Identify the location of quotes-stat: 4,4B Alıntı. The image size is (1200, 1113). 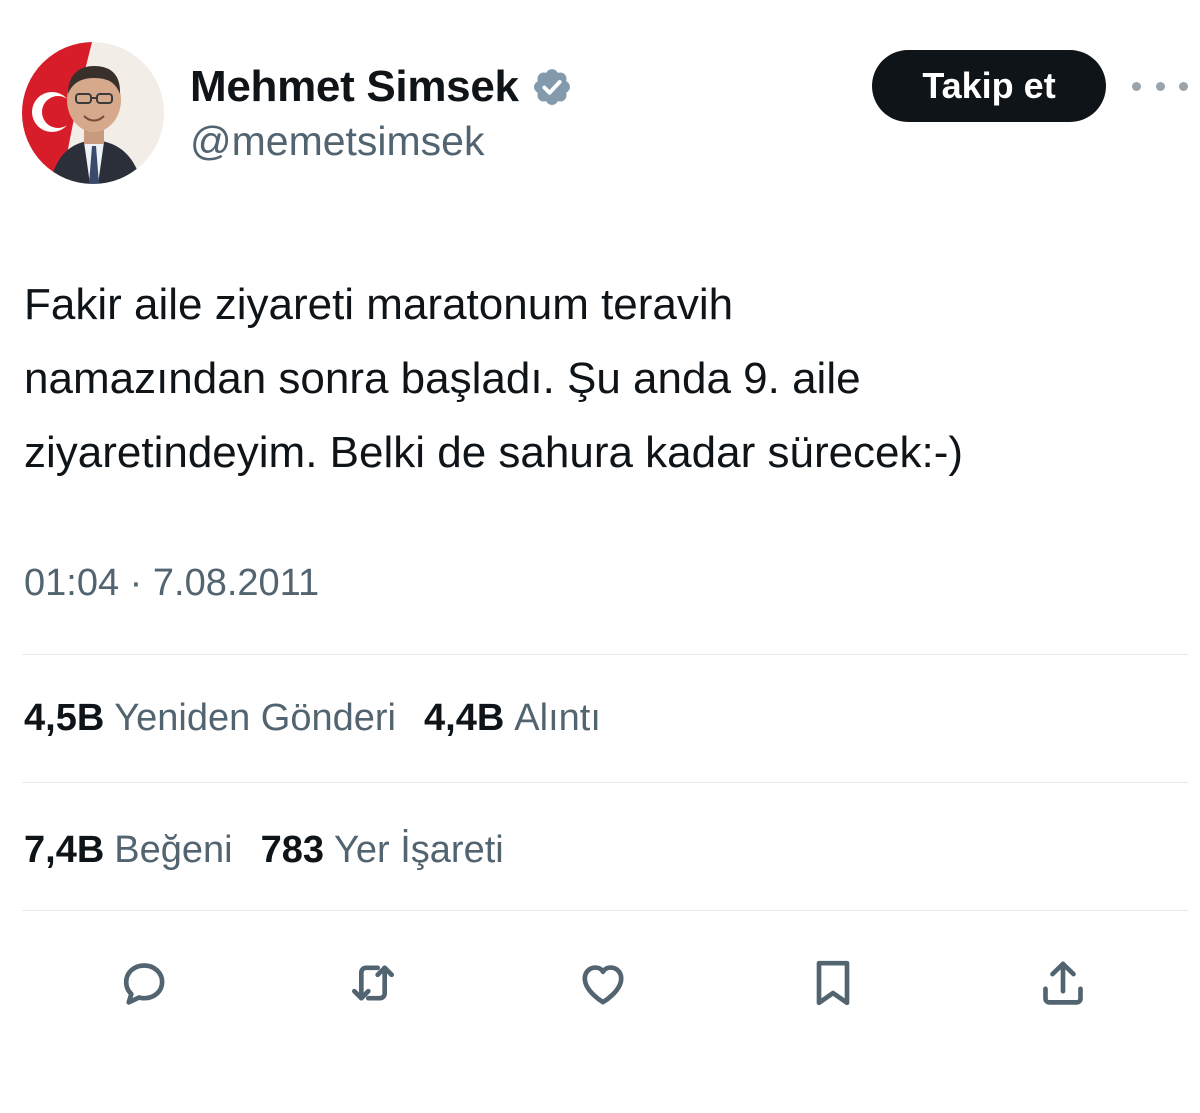
(512, 718).